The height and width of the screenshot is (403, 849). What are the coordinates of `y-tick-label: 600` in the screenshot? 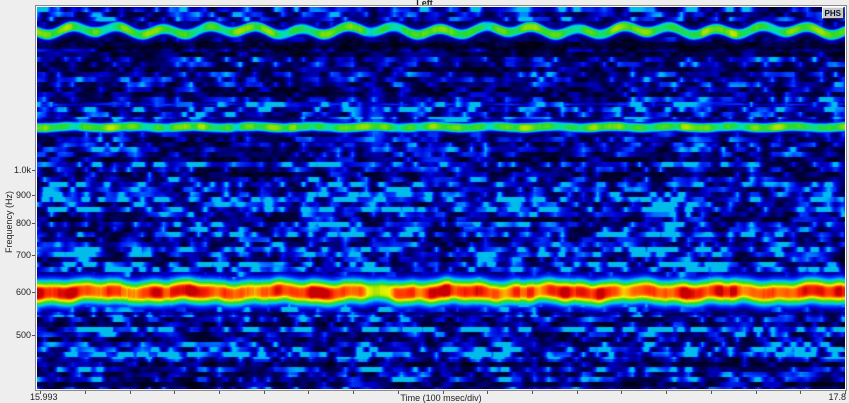 It's located at (23, 291).